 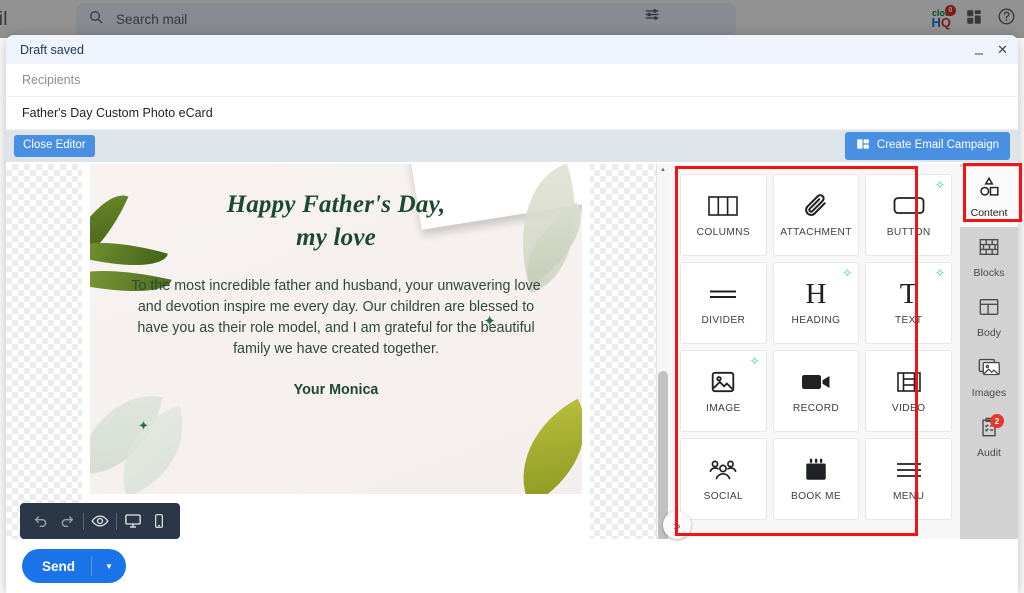 I want to click on rail-item-label: Content, so click(x=989, y=212).